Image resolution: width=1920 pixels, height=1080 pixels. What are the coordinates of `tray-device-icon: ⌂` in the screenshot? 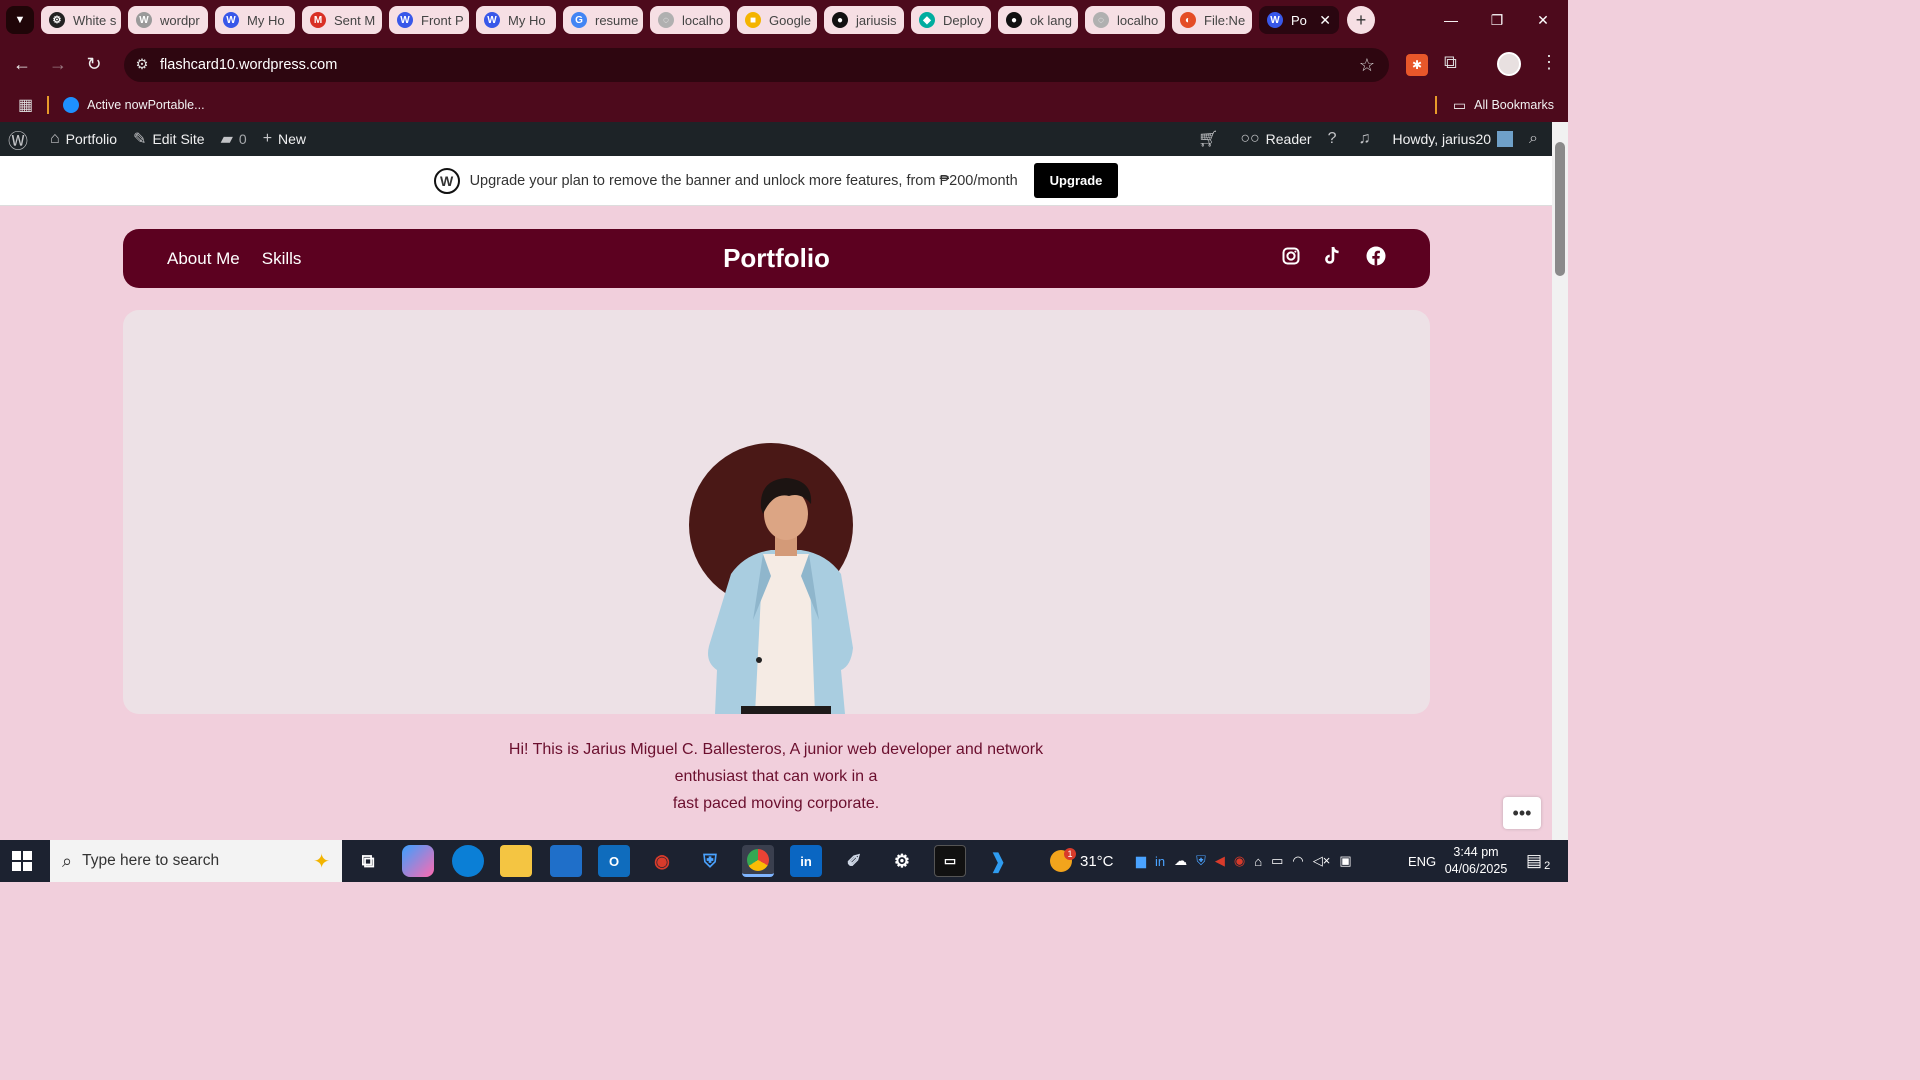 It's located at (1258, 861).